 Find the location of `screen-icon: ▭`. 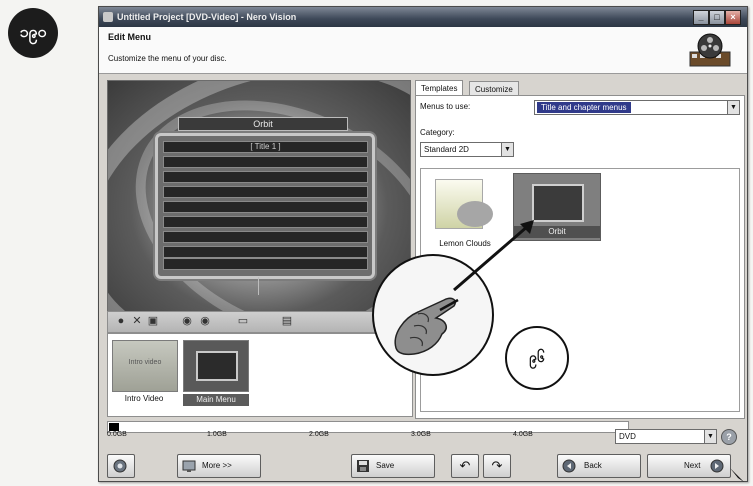

screen-icon: ▭ is located at coordinates (243, 321).